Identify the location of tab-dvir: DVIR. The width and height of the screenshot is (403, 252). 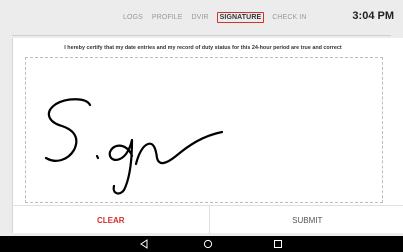
(200, 17).